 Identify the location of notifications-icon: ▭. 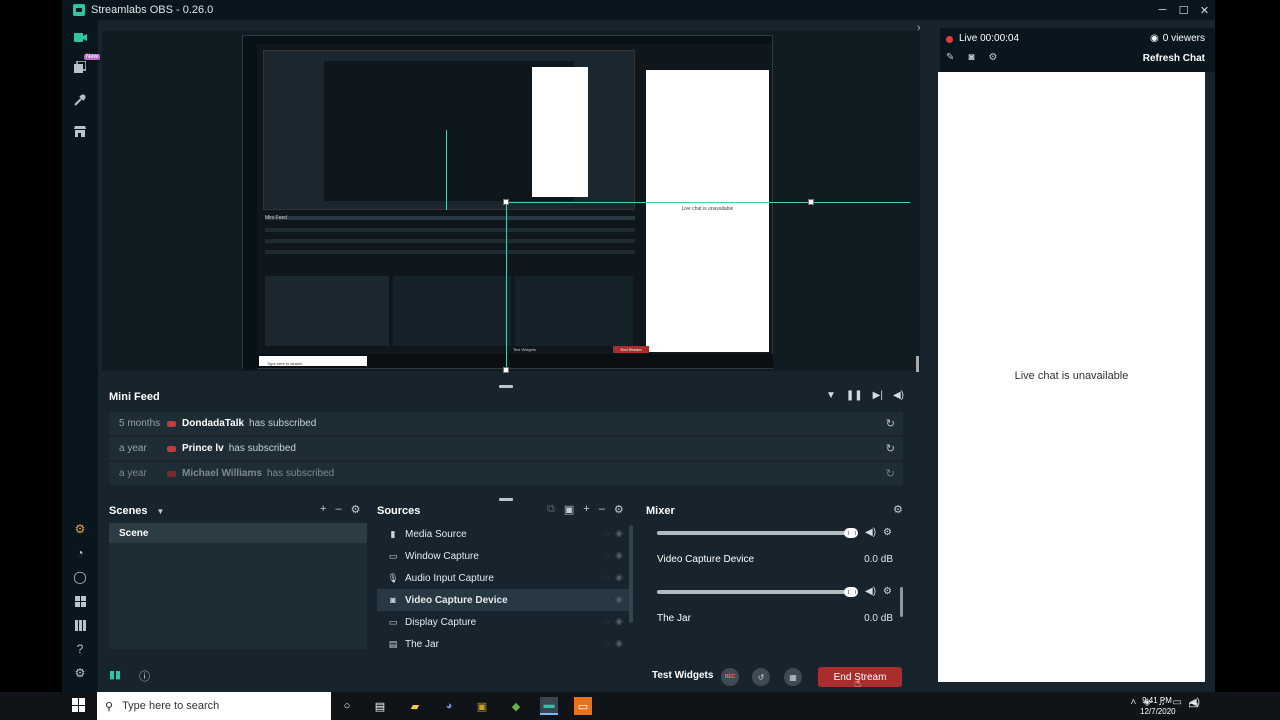
(1193, 704).